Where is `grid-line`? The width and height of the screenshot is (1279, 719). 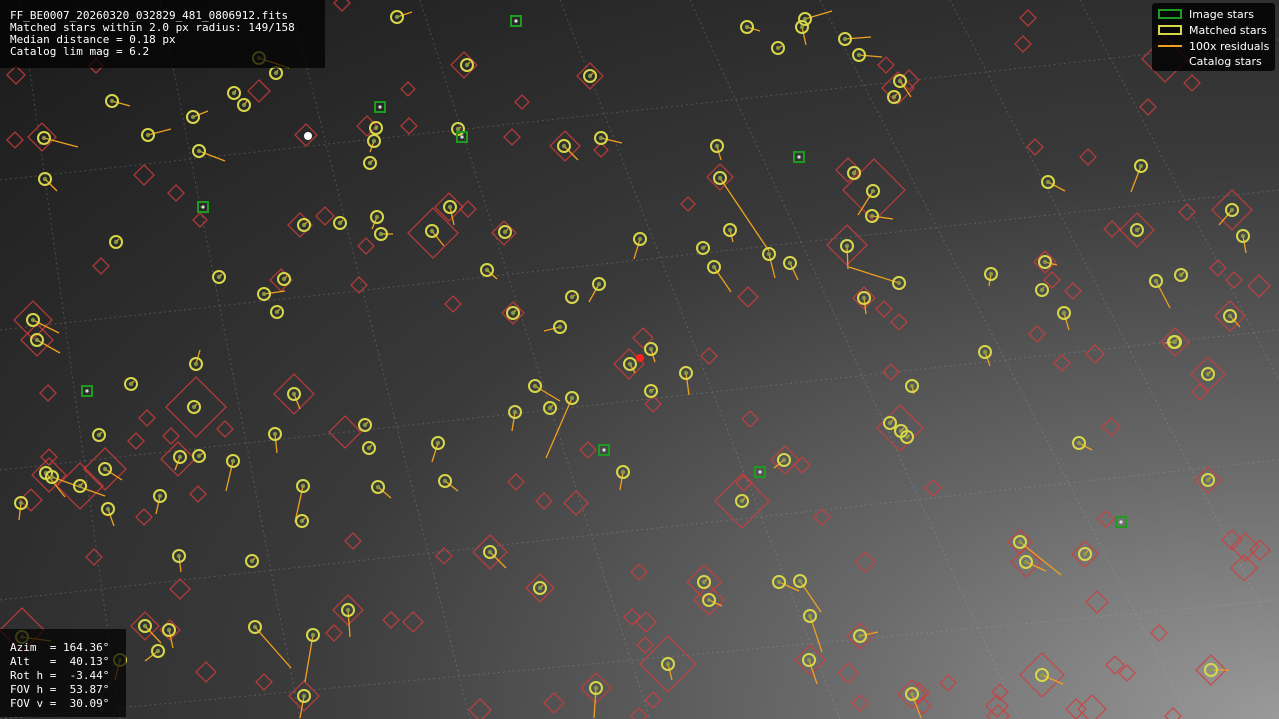
grid-line is located at coordinates (230, 359).